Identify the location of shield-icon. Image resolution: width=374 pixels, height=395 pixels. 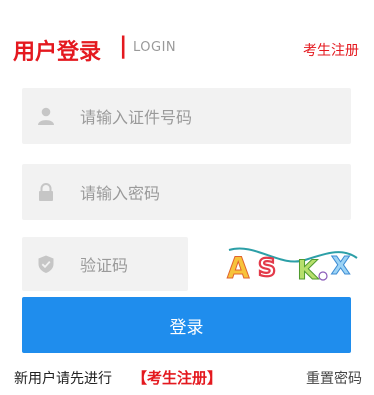
(46, 264).